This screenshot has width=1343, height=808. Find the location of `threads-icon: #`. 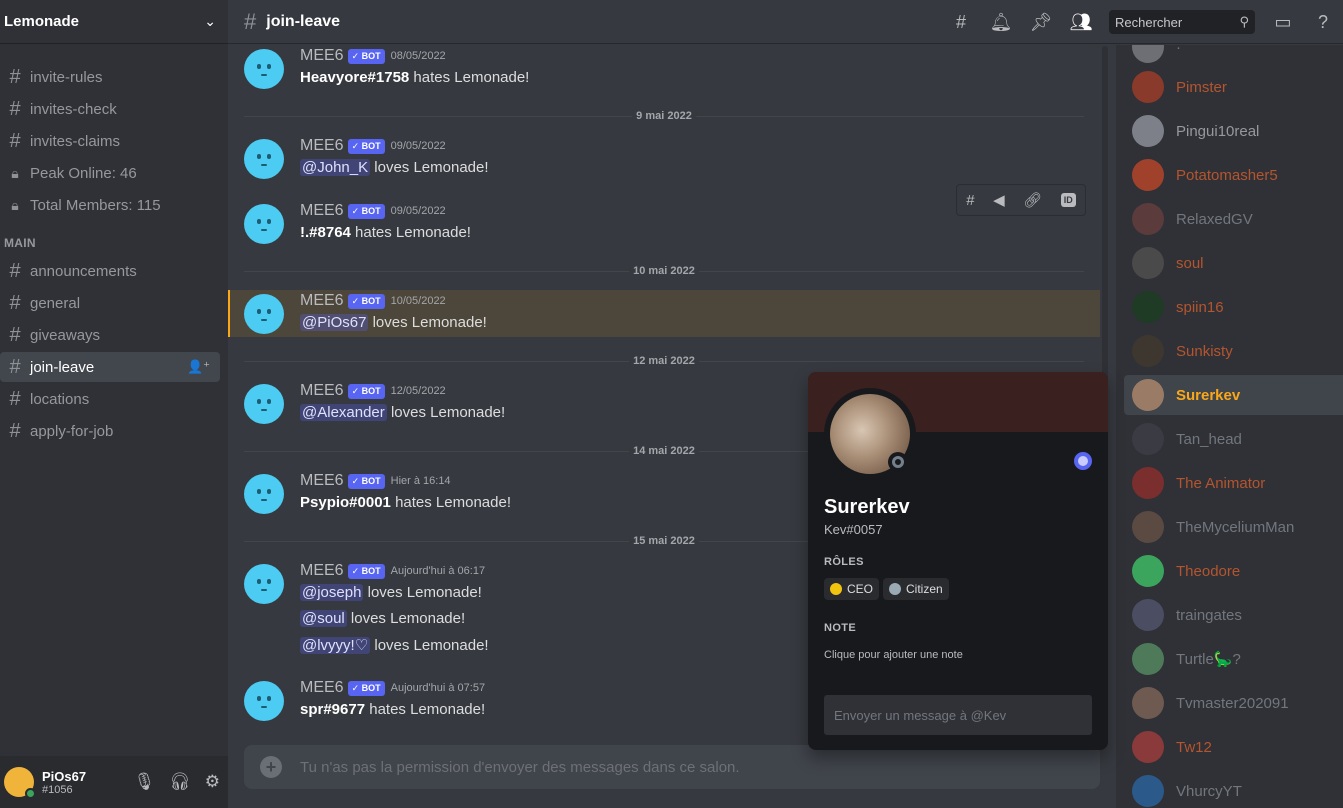

threads-icon: # is located at coordinates (961, 22).